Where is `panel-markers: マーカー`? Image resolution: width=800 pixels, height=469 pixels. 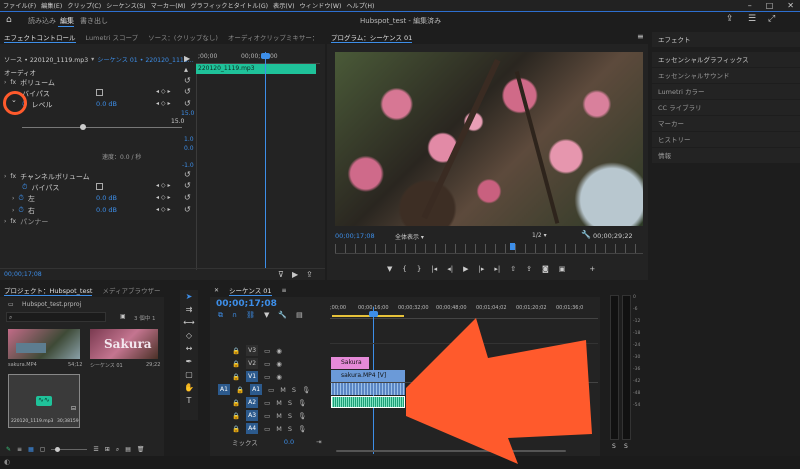 panel-markers: マーカー is located at coordinates (726, 124).